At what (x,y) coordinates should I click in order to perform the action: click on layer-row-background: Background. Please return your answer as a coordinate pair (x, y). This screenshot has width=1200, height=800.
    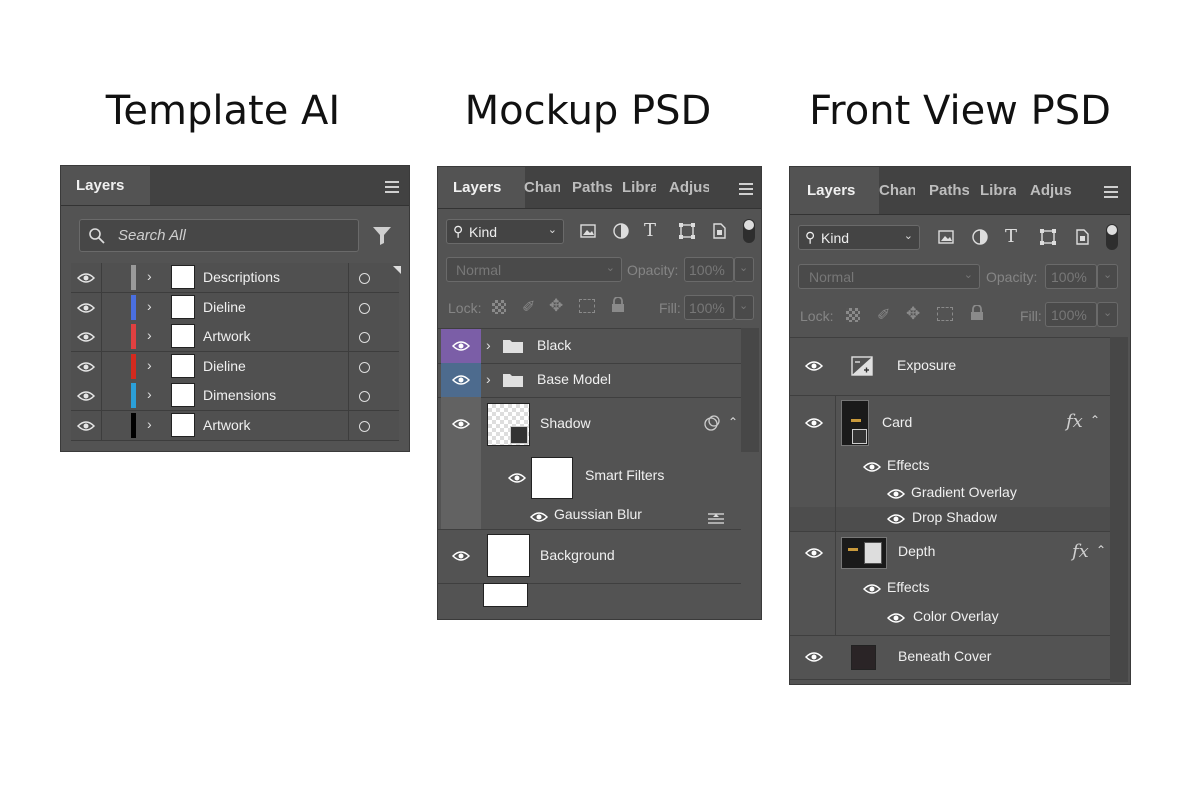
    Looking at the image, I should click on (589, 556).